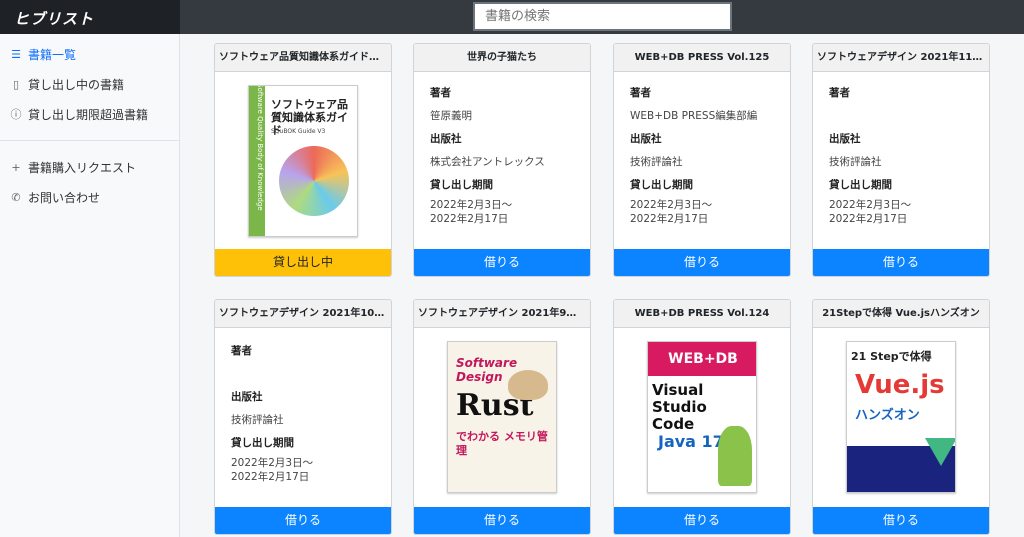  What do you see at coordinates (702, 314) in the screenshot?
I see `book-title: WEB+DB PRESS Vol.124` at bounding box center [702, 314].